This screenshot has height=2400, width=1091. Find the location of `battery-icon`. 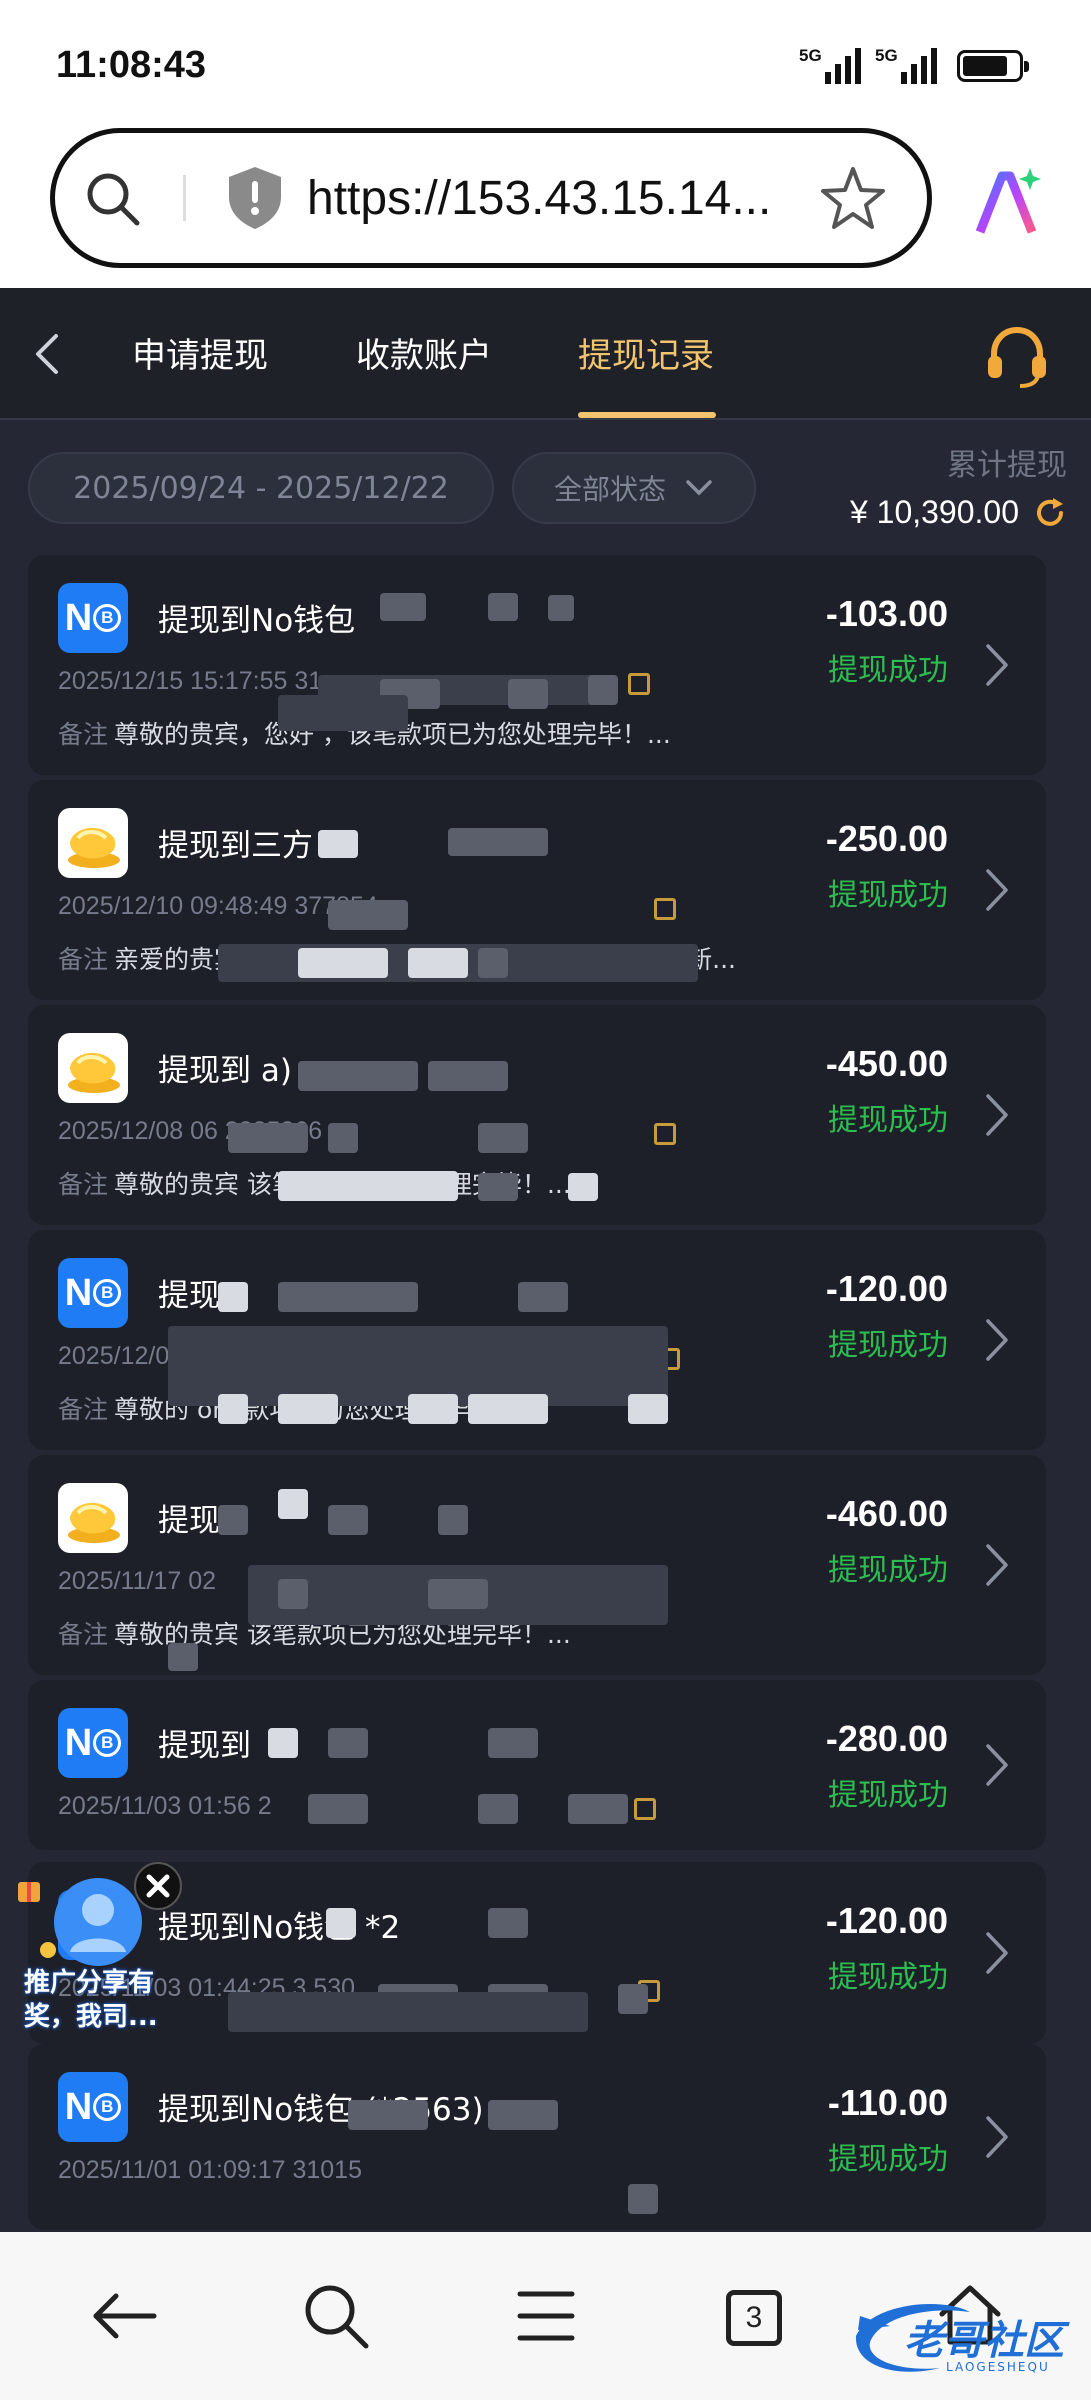

battery-icon is located at coordinates (993, 66).